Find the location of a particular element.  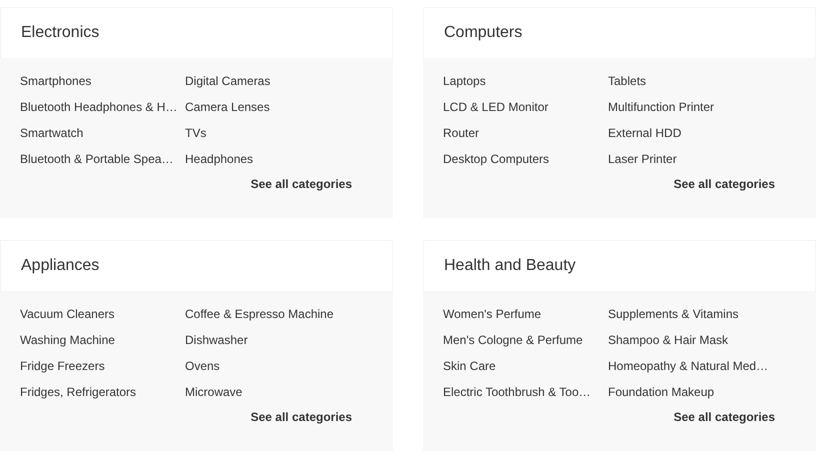

category-title: Computers is located at coordinates (483, 33).